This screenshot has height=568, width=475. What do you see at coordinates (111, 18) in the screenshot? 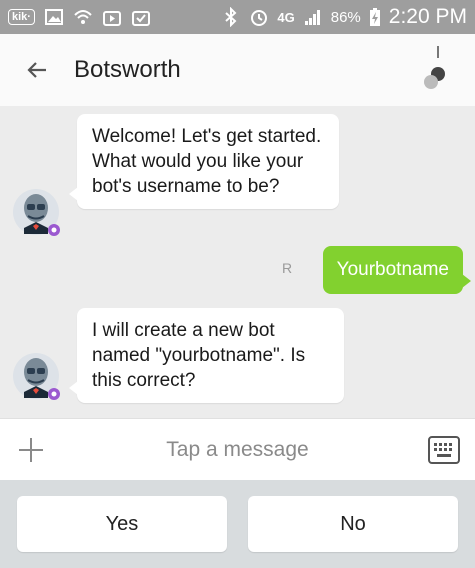
I see `play-store-icon` at bounding box center [111, 18].